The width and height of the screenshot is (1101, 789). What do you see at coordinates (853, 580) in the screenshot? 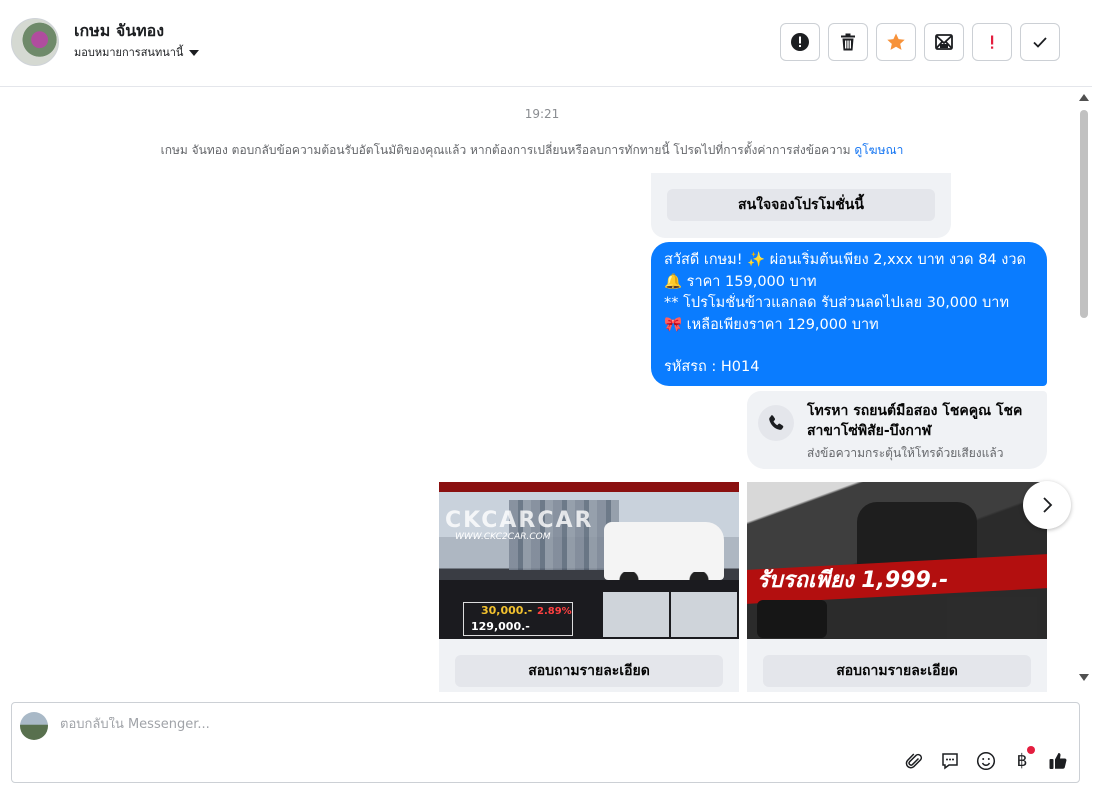
I see `promo-banner-text: รับรถเพียง 1,999.-` at bounding box center [853, 580].